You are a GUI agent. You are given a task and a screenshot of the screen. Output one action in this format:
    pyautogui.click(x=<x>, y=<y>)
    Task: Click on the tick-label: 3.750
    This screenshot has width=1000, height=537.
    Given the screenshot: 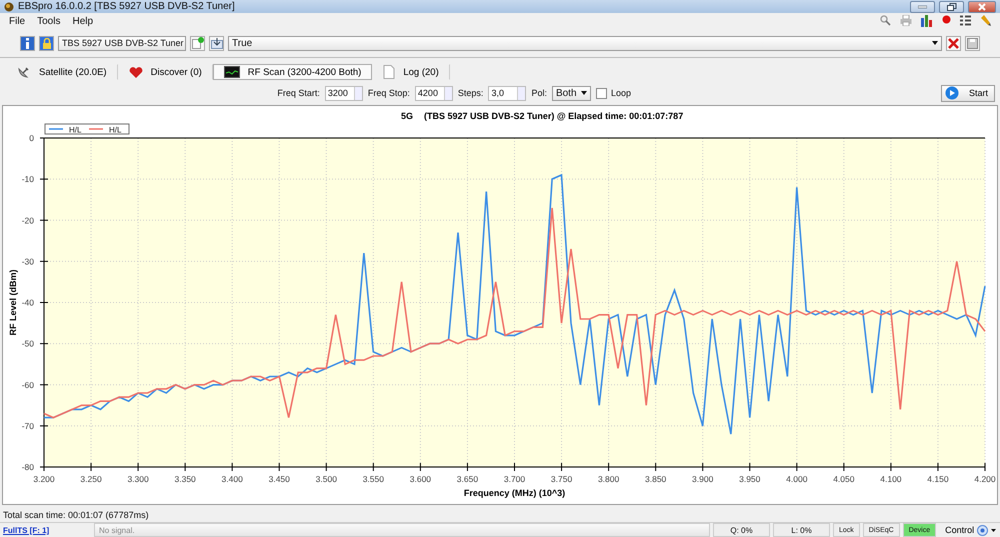 What is the action you would take?
    pyautogui.click(x=561, y=479)
    